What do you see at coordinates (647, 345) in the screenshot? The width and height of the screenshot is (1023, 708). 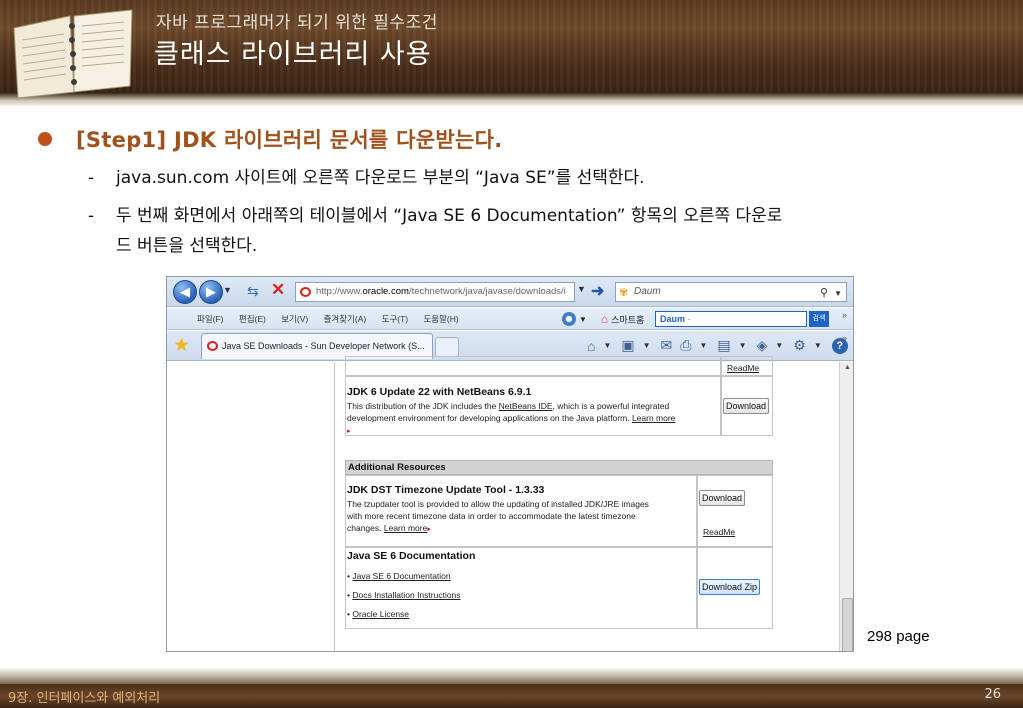 I see `feed-dropdown-icon: ▼` at bounding box center [647, 345].